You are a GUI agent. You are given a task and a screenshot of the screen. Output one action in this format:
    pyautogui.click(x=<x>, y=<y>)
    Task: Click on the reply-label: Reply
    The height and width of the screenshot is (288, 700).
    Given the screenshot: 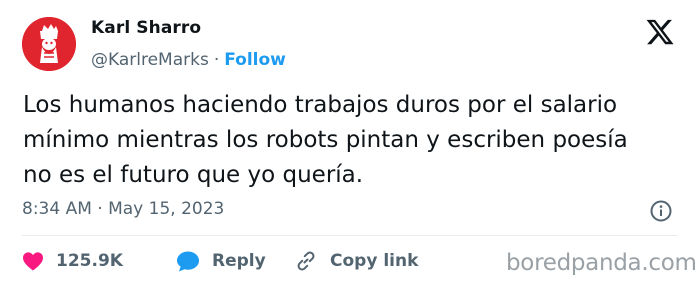 What is the action you would take?
    pyautogui.click(x=239, y=261)
    